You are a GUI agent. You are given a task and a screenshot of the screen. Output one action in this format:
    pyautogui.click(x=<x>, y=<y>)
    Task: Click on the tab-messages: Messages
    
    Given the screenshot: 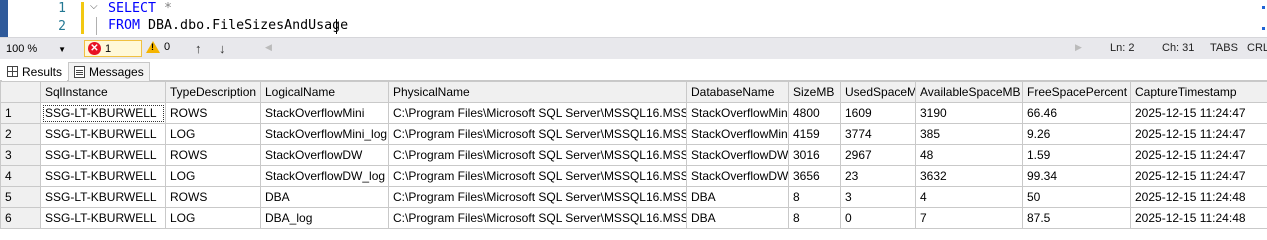 What is the action you would take?
    pyautogui.click(x=109, y=71)
    